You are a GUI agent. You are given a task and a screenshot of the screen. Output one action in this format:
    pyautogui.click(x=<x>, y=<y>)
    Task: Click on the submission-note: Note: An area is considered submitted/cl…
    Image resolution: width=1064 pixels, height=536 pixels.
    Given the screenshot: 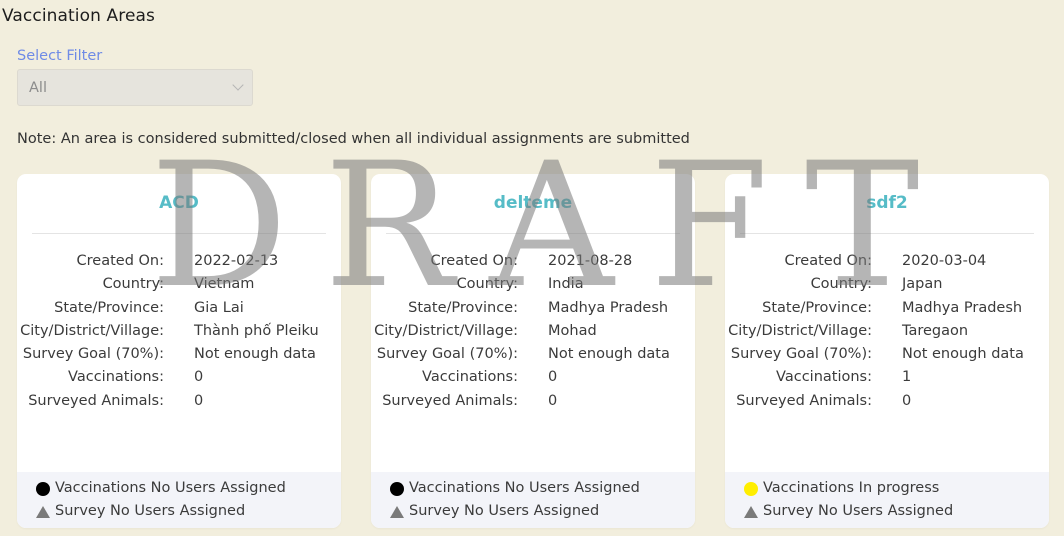 What is the action you would take?
    pyautogui.click(x=353, y=139)
    